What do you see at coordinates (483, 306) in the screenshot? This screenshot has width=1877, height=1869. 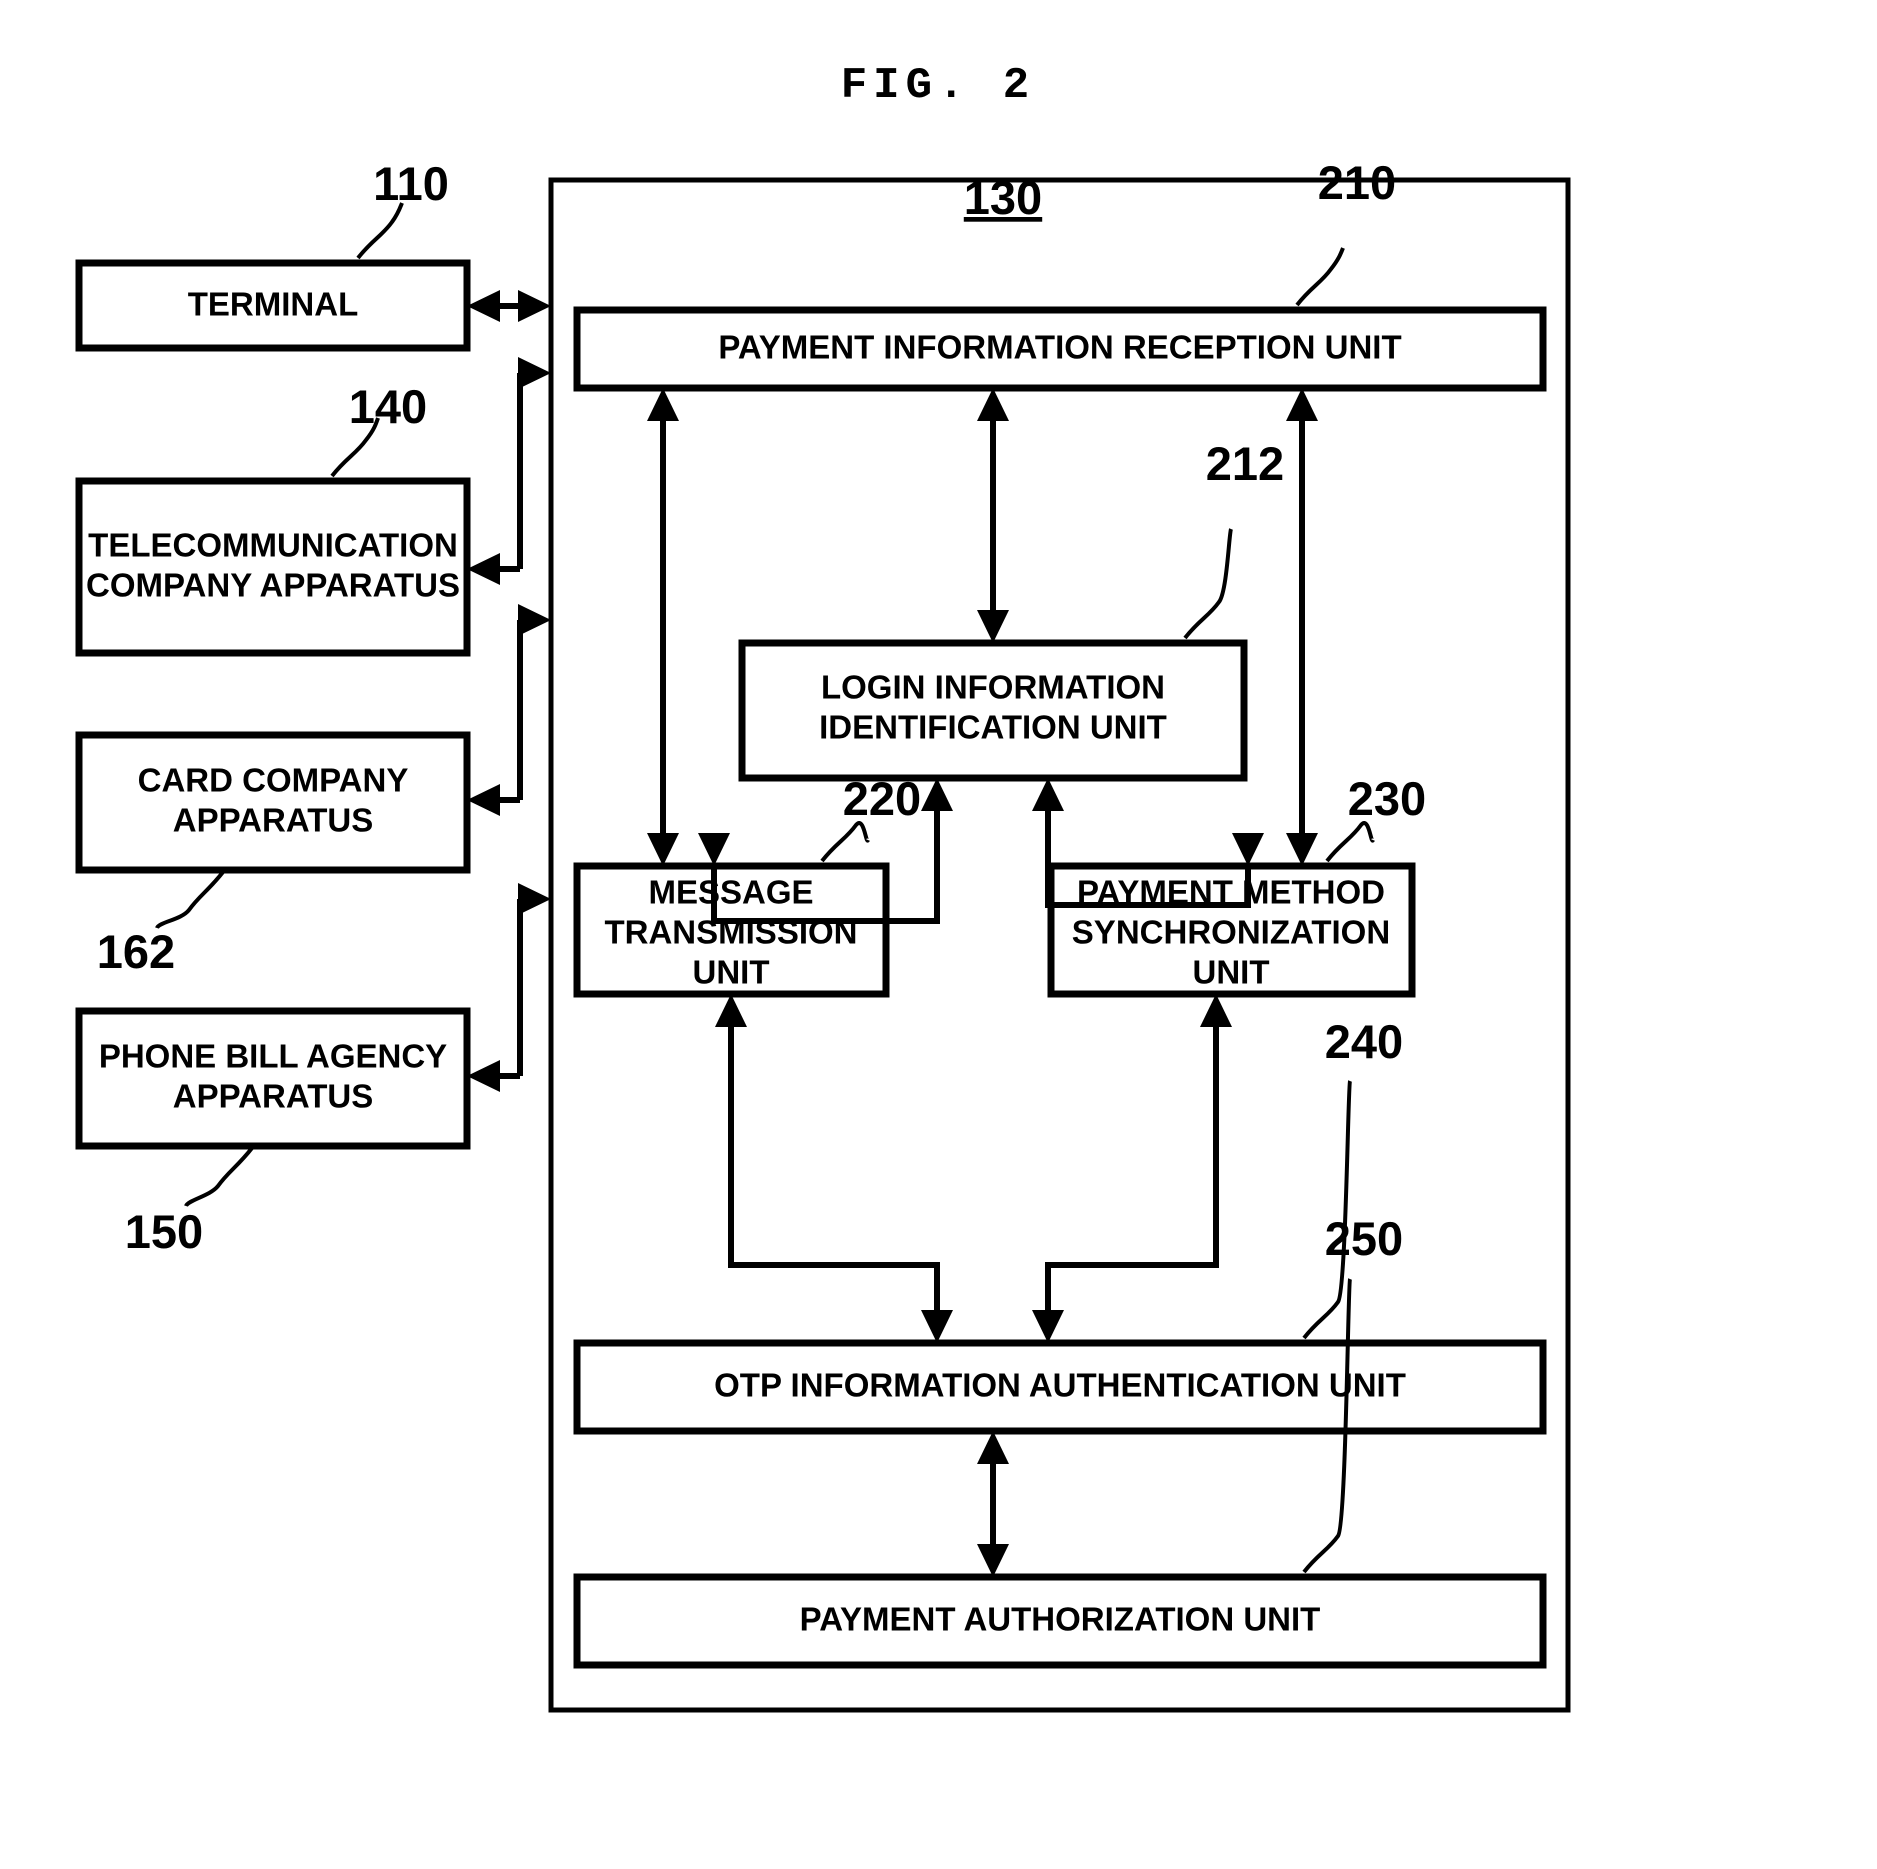 I see `arrowhead-left` at bounding box center [483, 306].